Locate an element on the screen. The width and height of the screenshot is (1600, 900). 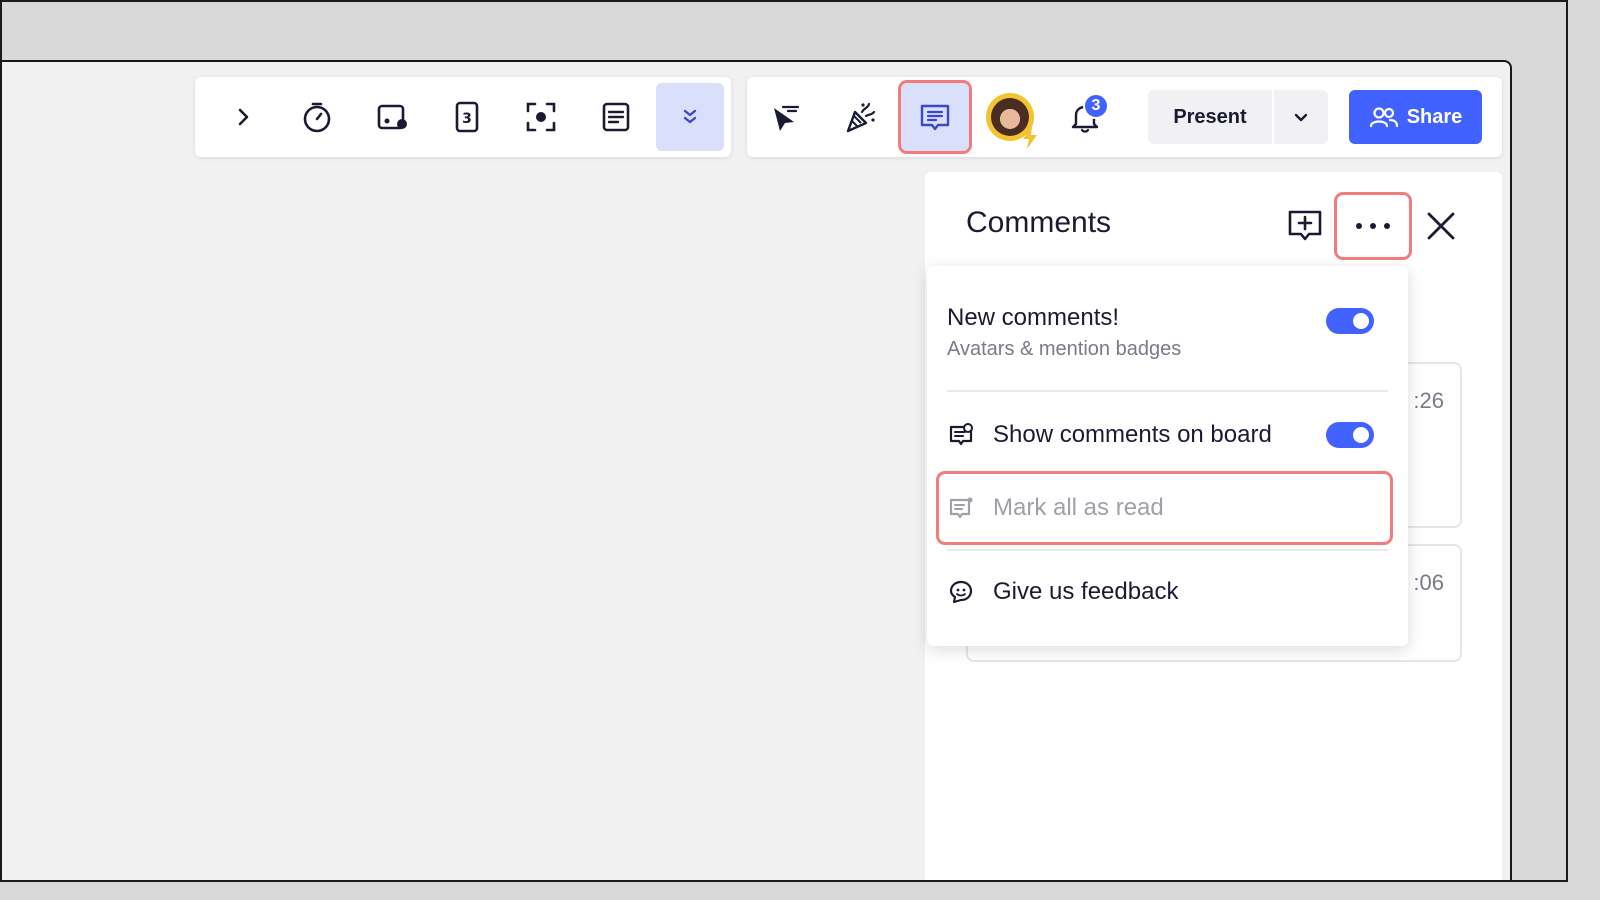
voting-icon is located at coordinates (392, 117).